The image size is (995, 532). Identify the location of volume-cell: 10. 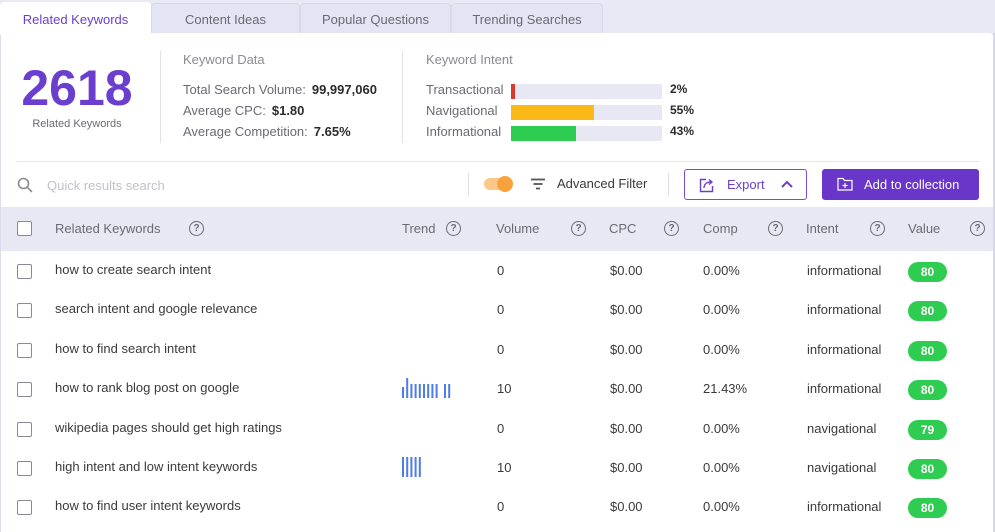
(504, 467).